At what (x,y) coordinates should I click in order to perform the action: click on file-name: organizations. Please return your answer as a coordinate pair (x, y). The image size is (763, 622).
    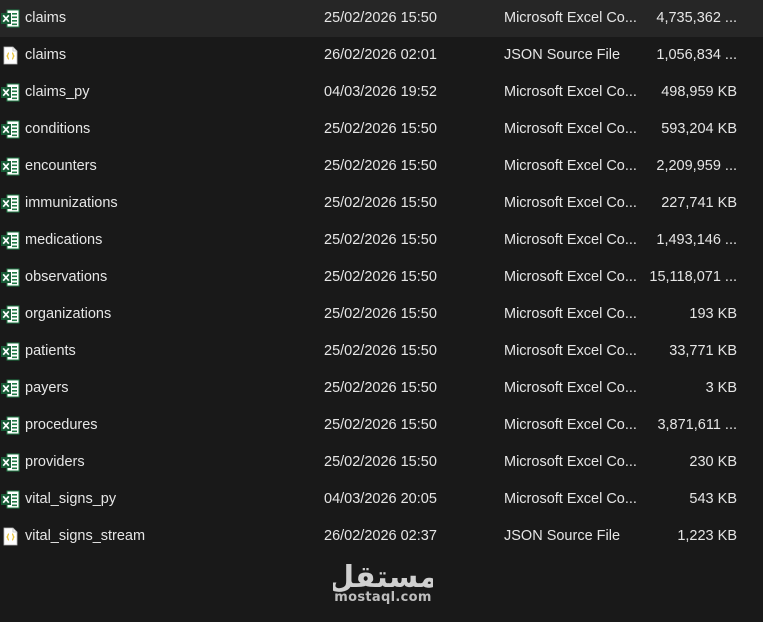
    Looking at the image, I should click on (68, 314).